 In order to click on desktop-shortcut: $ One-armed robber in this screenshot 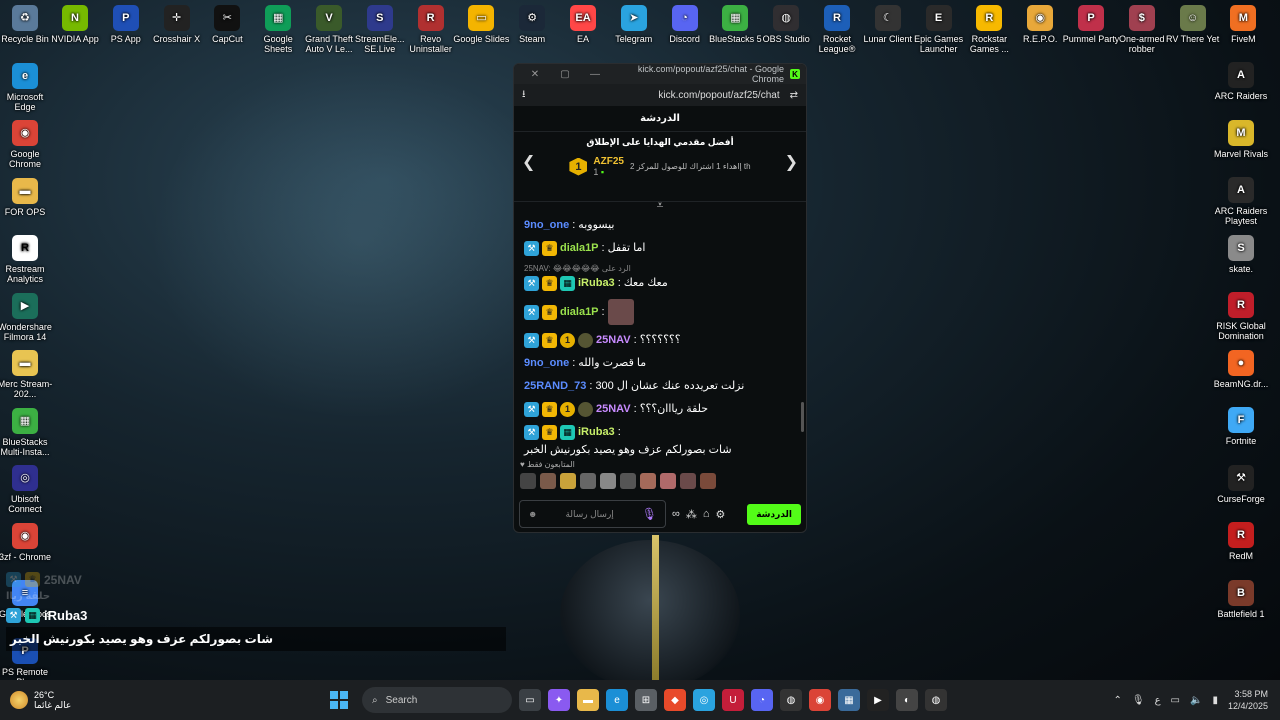, I will do `click(1142, 29)`.